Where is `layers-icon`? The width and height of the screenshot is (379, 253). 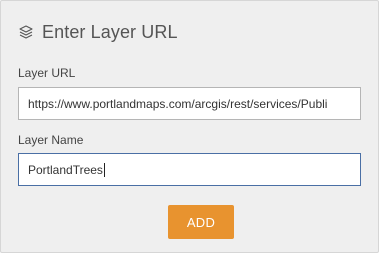 layers-icon is located at coordinates (26, 32).